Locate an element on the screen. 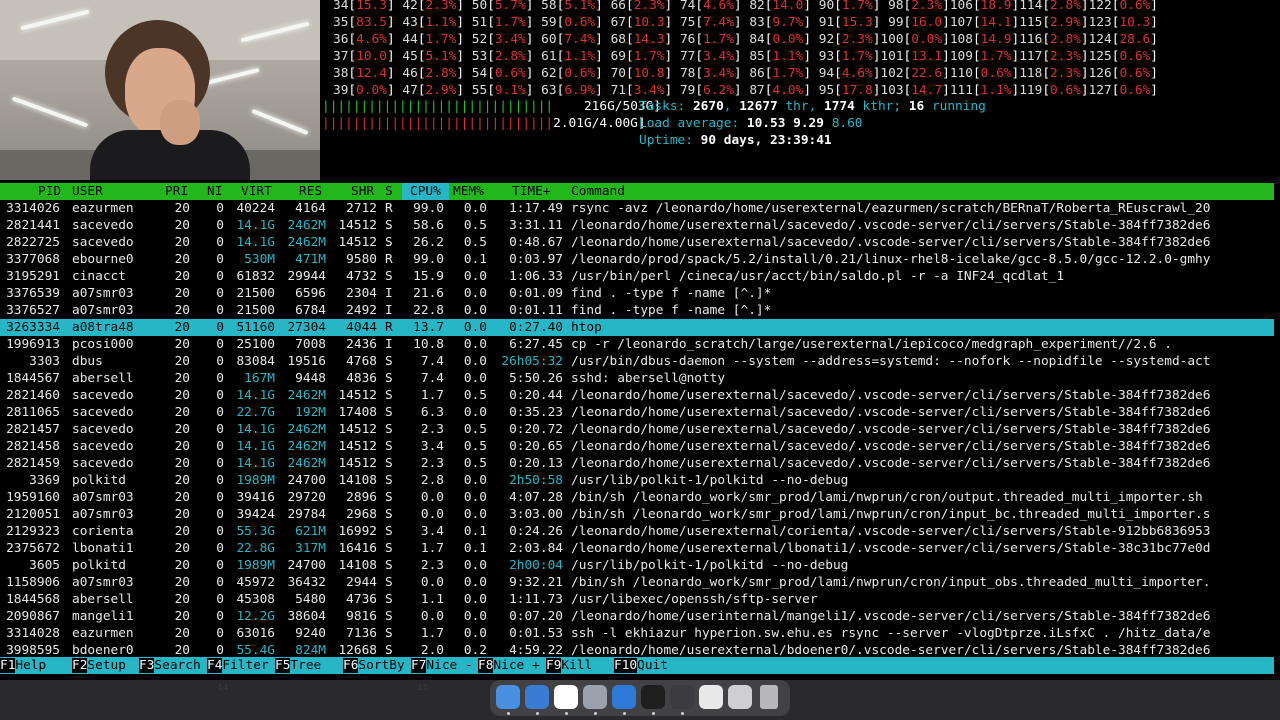  col-time: TIME+ is located at coordinates (531, 191).